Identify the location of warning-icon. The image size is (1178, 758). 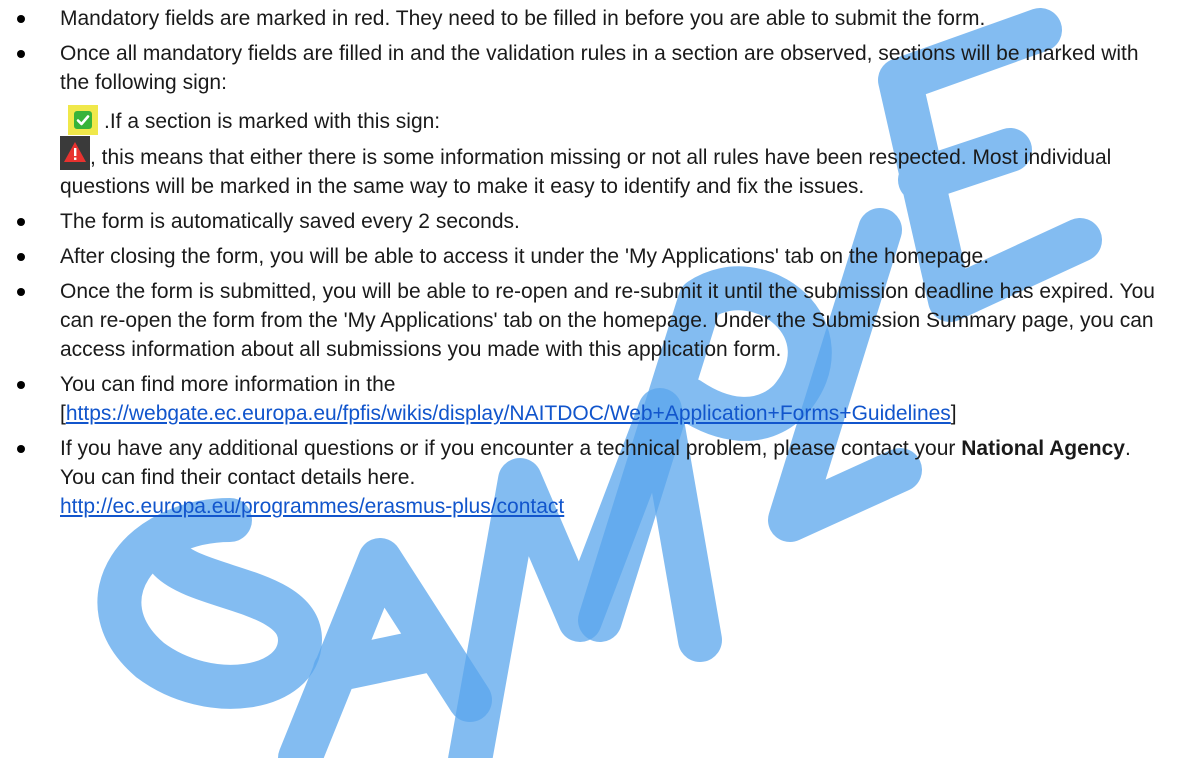
(75, 153).